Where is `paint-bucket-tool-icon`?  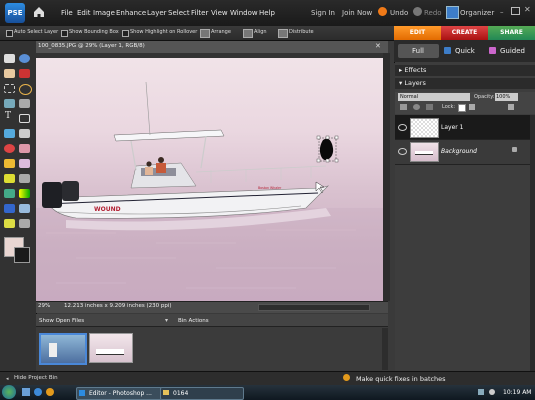 paint-bucket-tool-icon is located at coordinates (9, 193).